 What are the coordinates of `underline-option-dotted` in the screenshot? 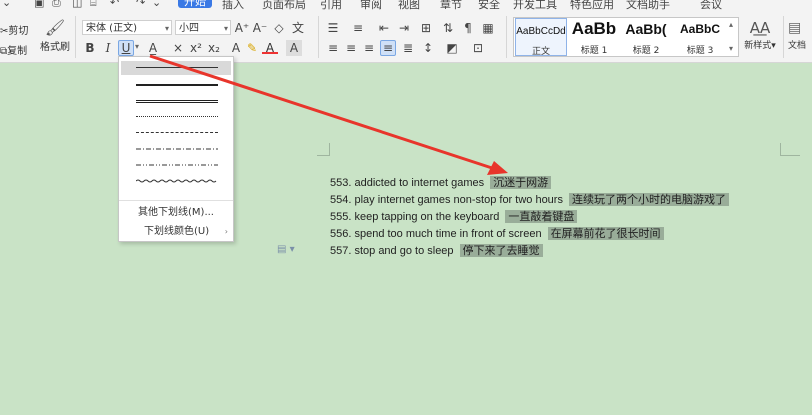 It's located at (176, 117).